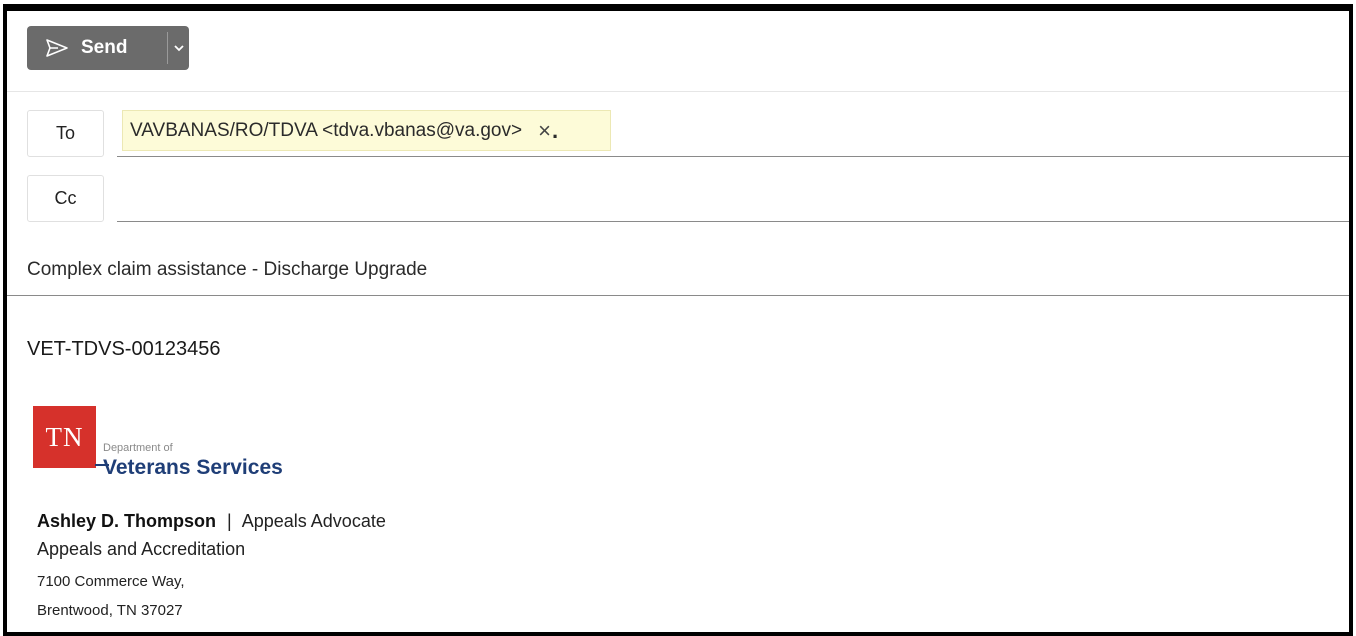 The image size is (1356, 636). What do you see at coordinates (733, 156) in the screenshot?
I see `to-field` at bounding box center [733, 156].